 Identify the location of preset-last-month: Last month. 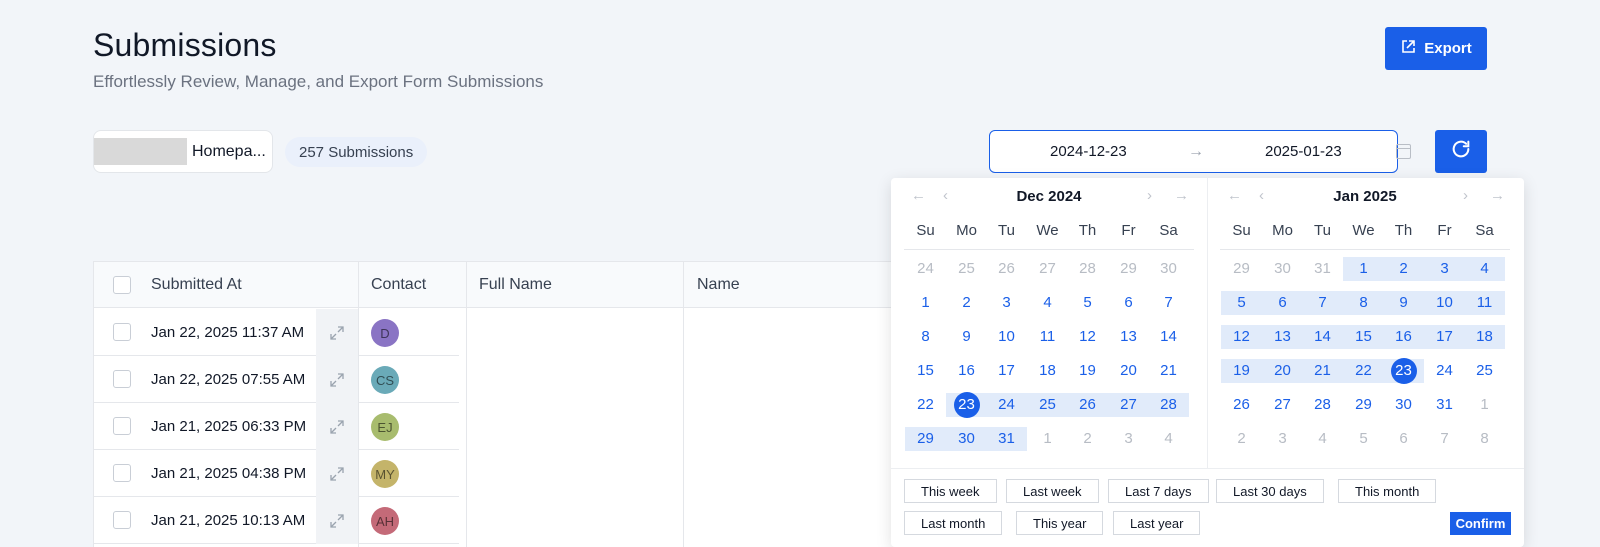
(953, 523).